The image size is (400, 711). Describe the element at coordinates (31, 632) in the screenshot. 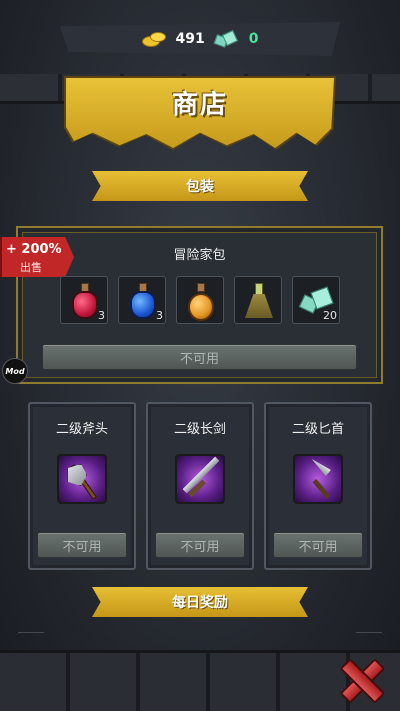

I see `divider-left` at that location.